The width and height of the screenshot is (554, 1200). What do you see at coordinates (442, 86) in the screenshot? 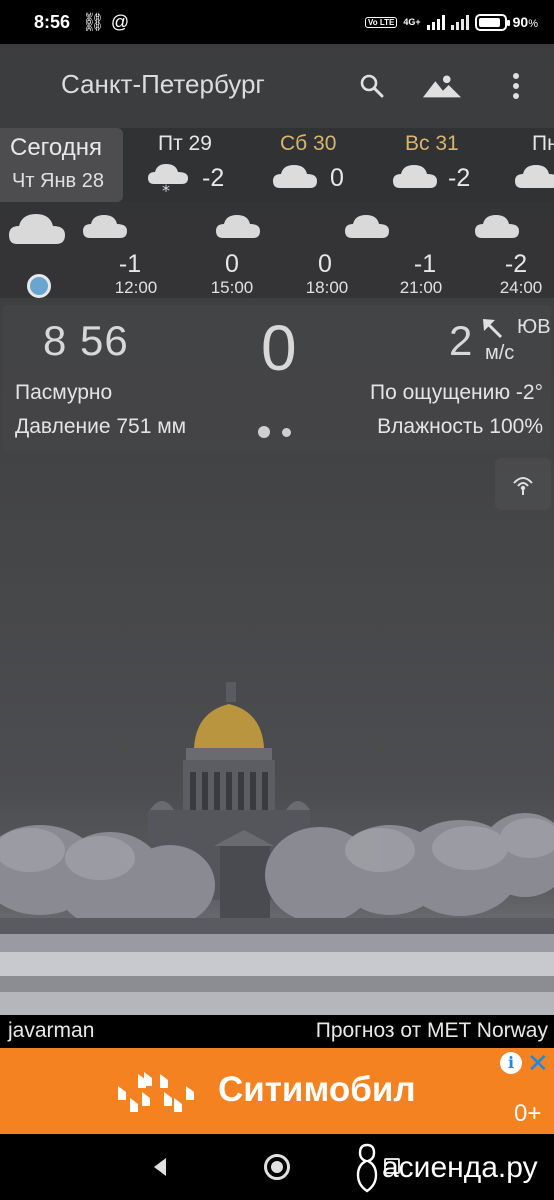
I see `landscape-icon` at bounding box center [442, 86].